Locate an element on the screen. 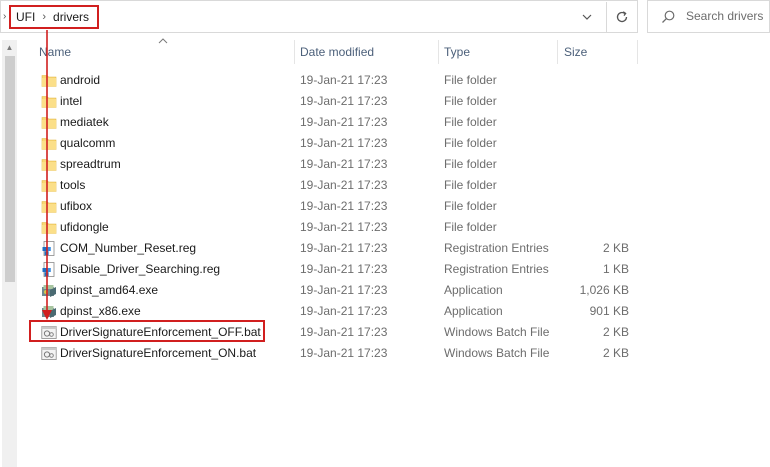 The width and height of the screenshot is (770, 467). file-row-tools: tools 19-Jan-21 17:23 File folder is located at coordinates (385, 185).